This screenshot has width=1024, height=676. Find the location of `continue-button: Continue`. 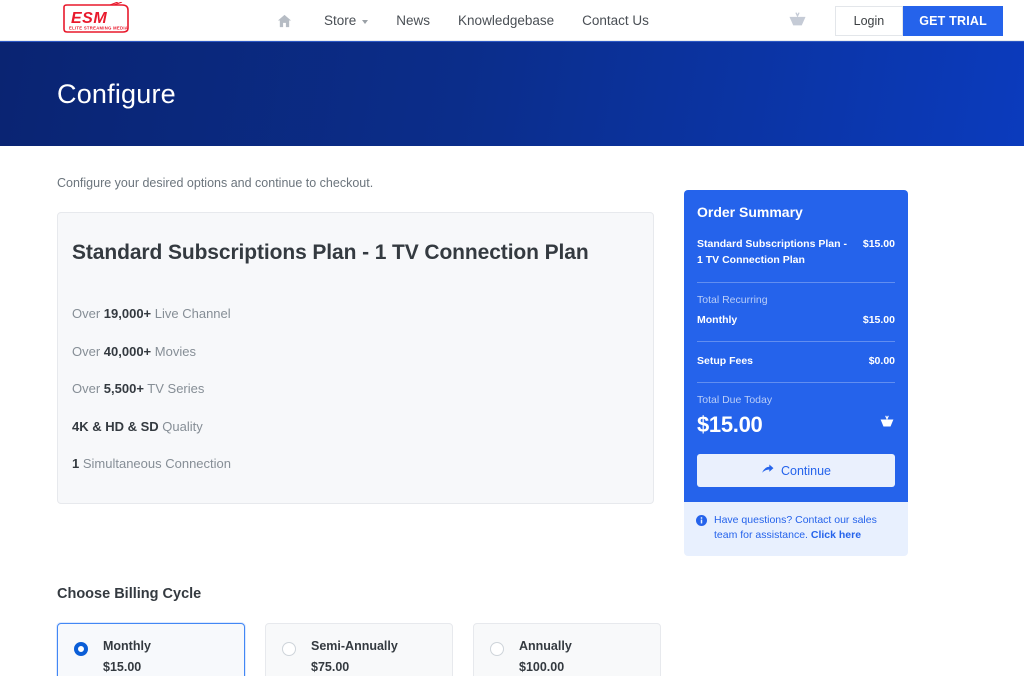

continue-button: Continue is located at coordinates (796, 471).